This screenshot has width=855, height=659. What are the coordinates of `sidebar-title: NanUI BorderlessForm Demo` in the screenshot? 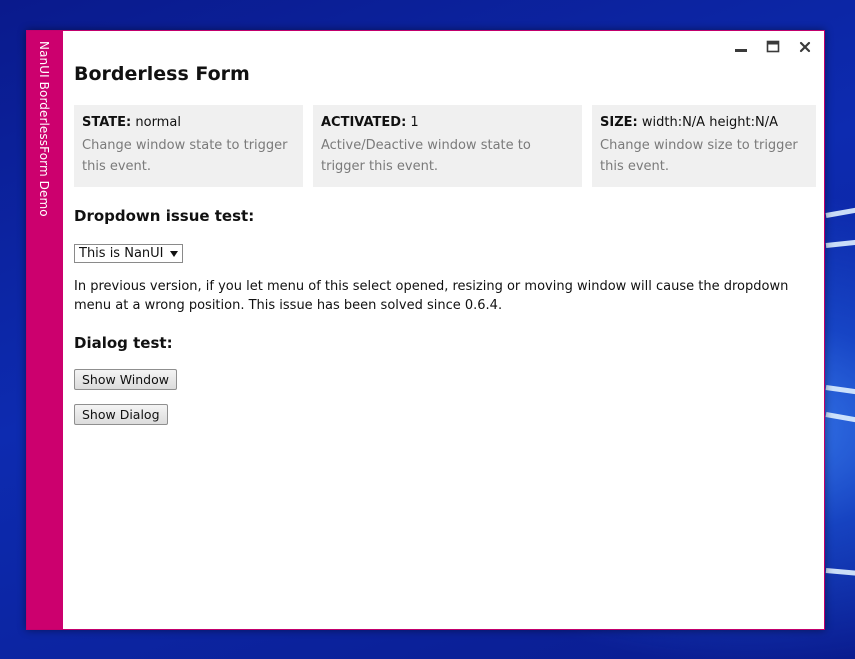 It's located at (44, 129).